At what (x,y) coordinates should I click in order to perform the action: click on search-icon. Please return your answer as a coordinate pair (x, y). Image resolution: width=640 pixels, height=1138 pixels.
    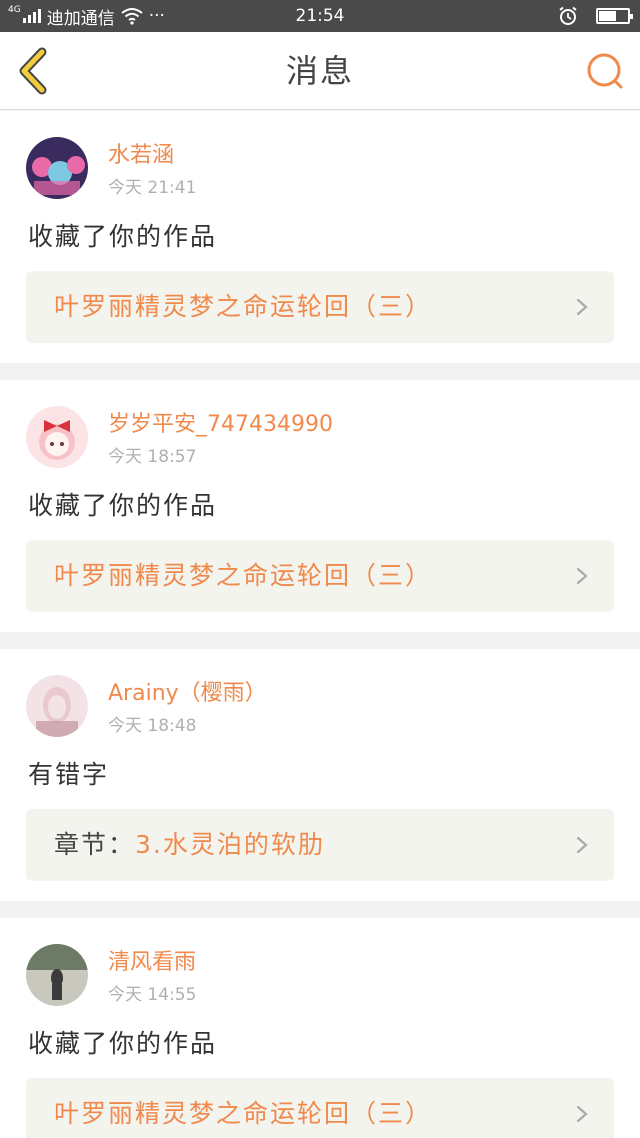
    Looking at the image, I should click on (605, 71).